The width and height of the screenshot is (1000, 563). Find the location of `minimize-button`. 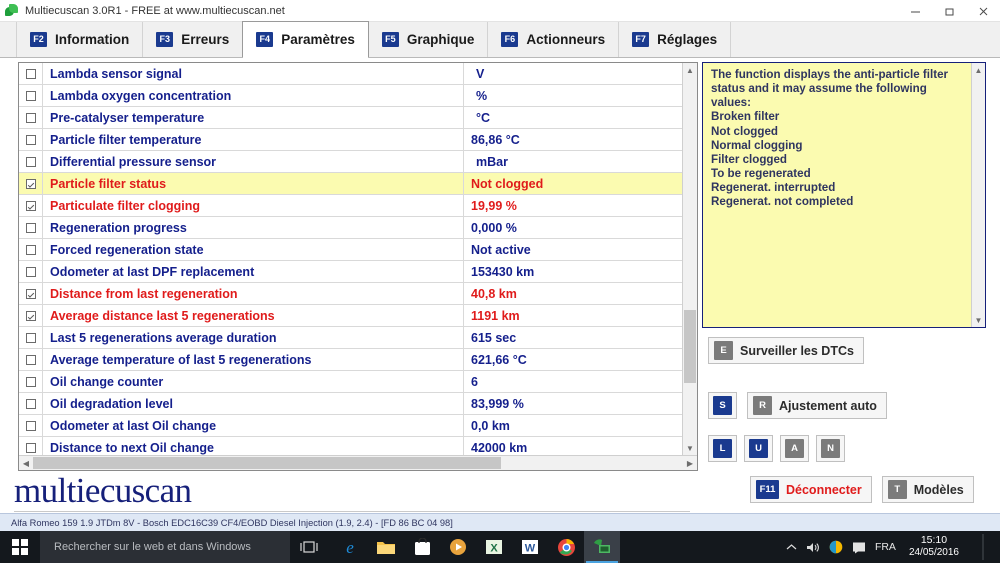

minimize-button is located at coordinates (915, 11).